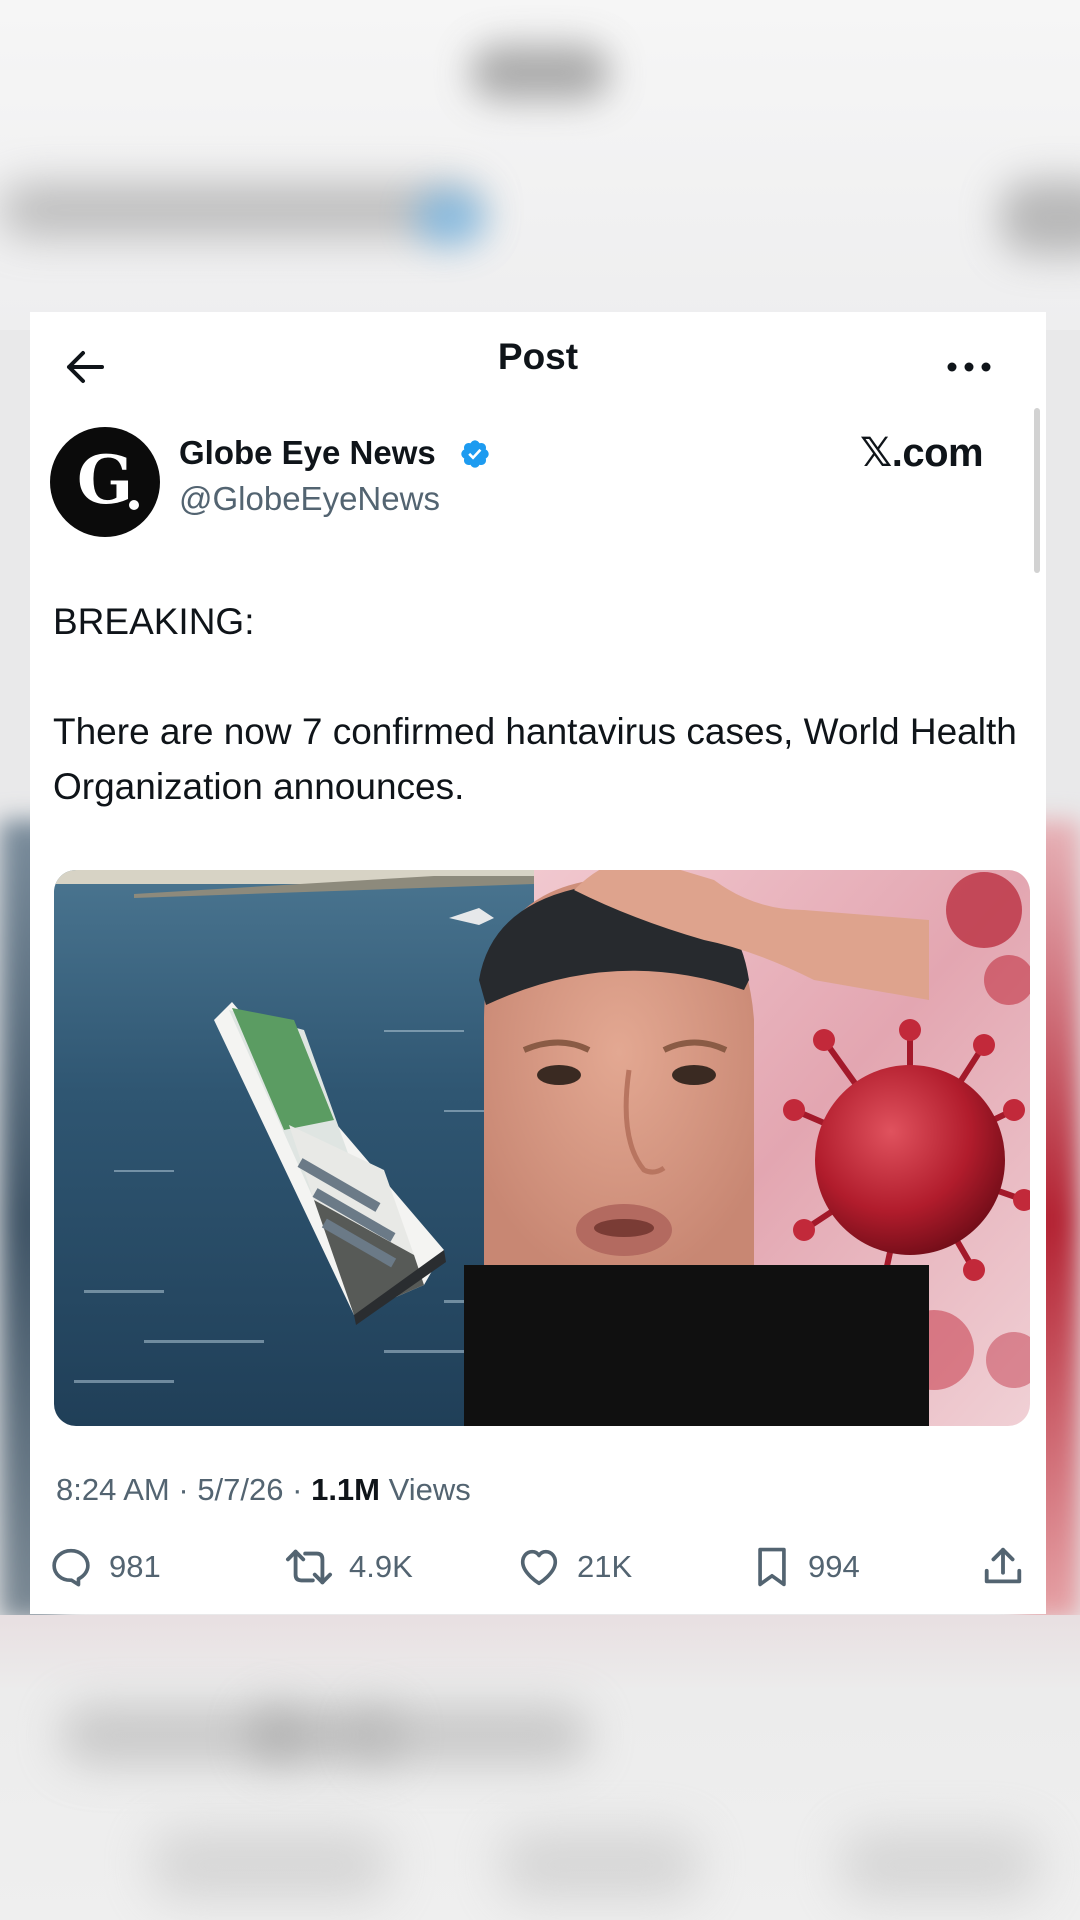 This screenshot has height=1920, width=1080. I want to click on blurred-name, so click(240, 210).